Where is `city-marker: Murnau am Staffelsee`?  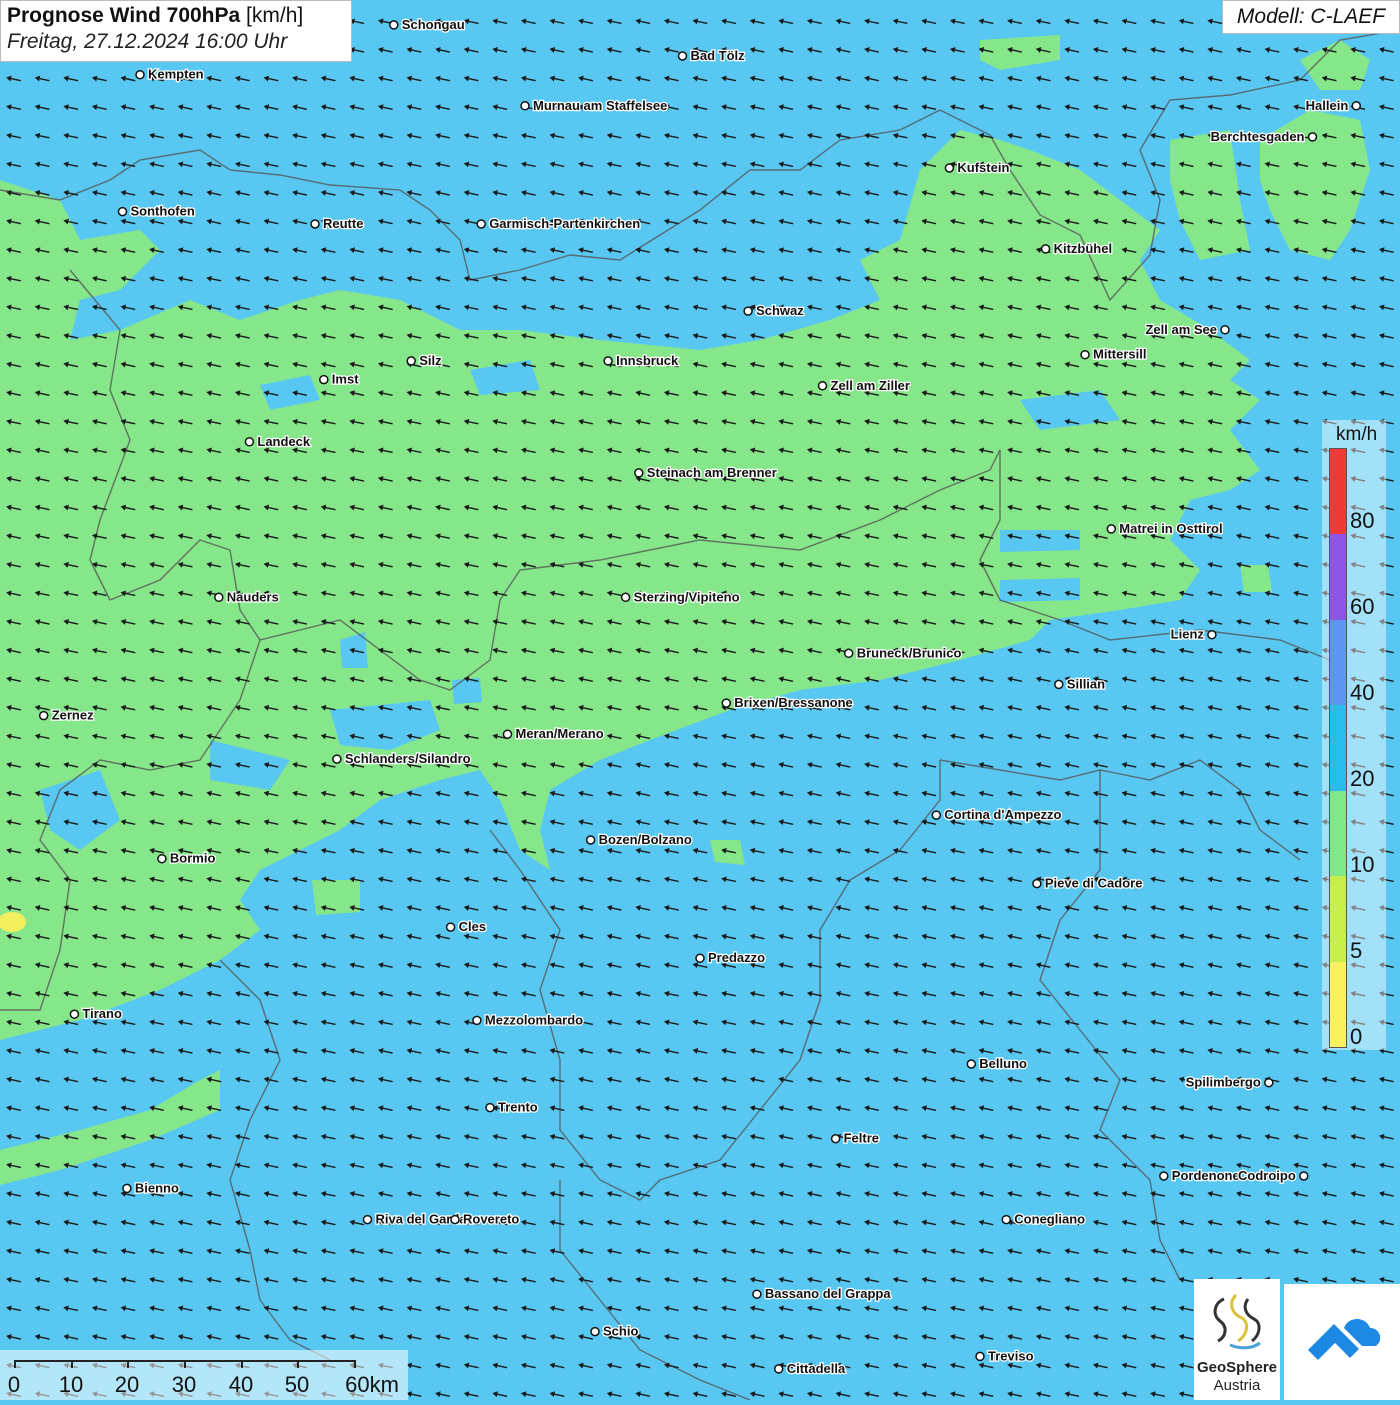
city-marker: Murnau am Staffelsee is located at coordinates (594, 105).